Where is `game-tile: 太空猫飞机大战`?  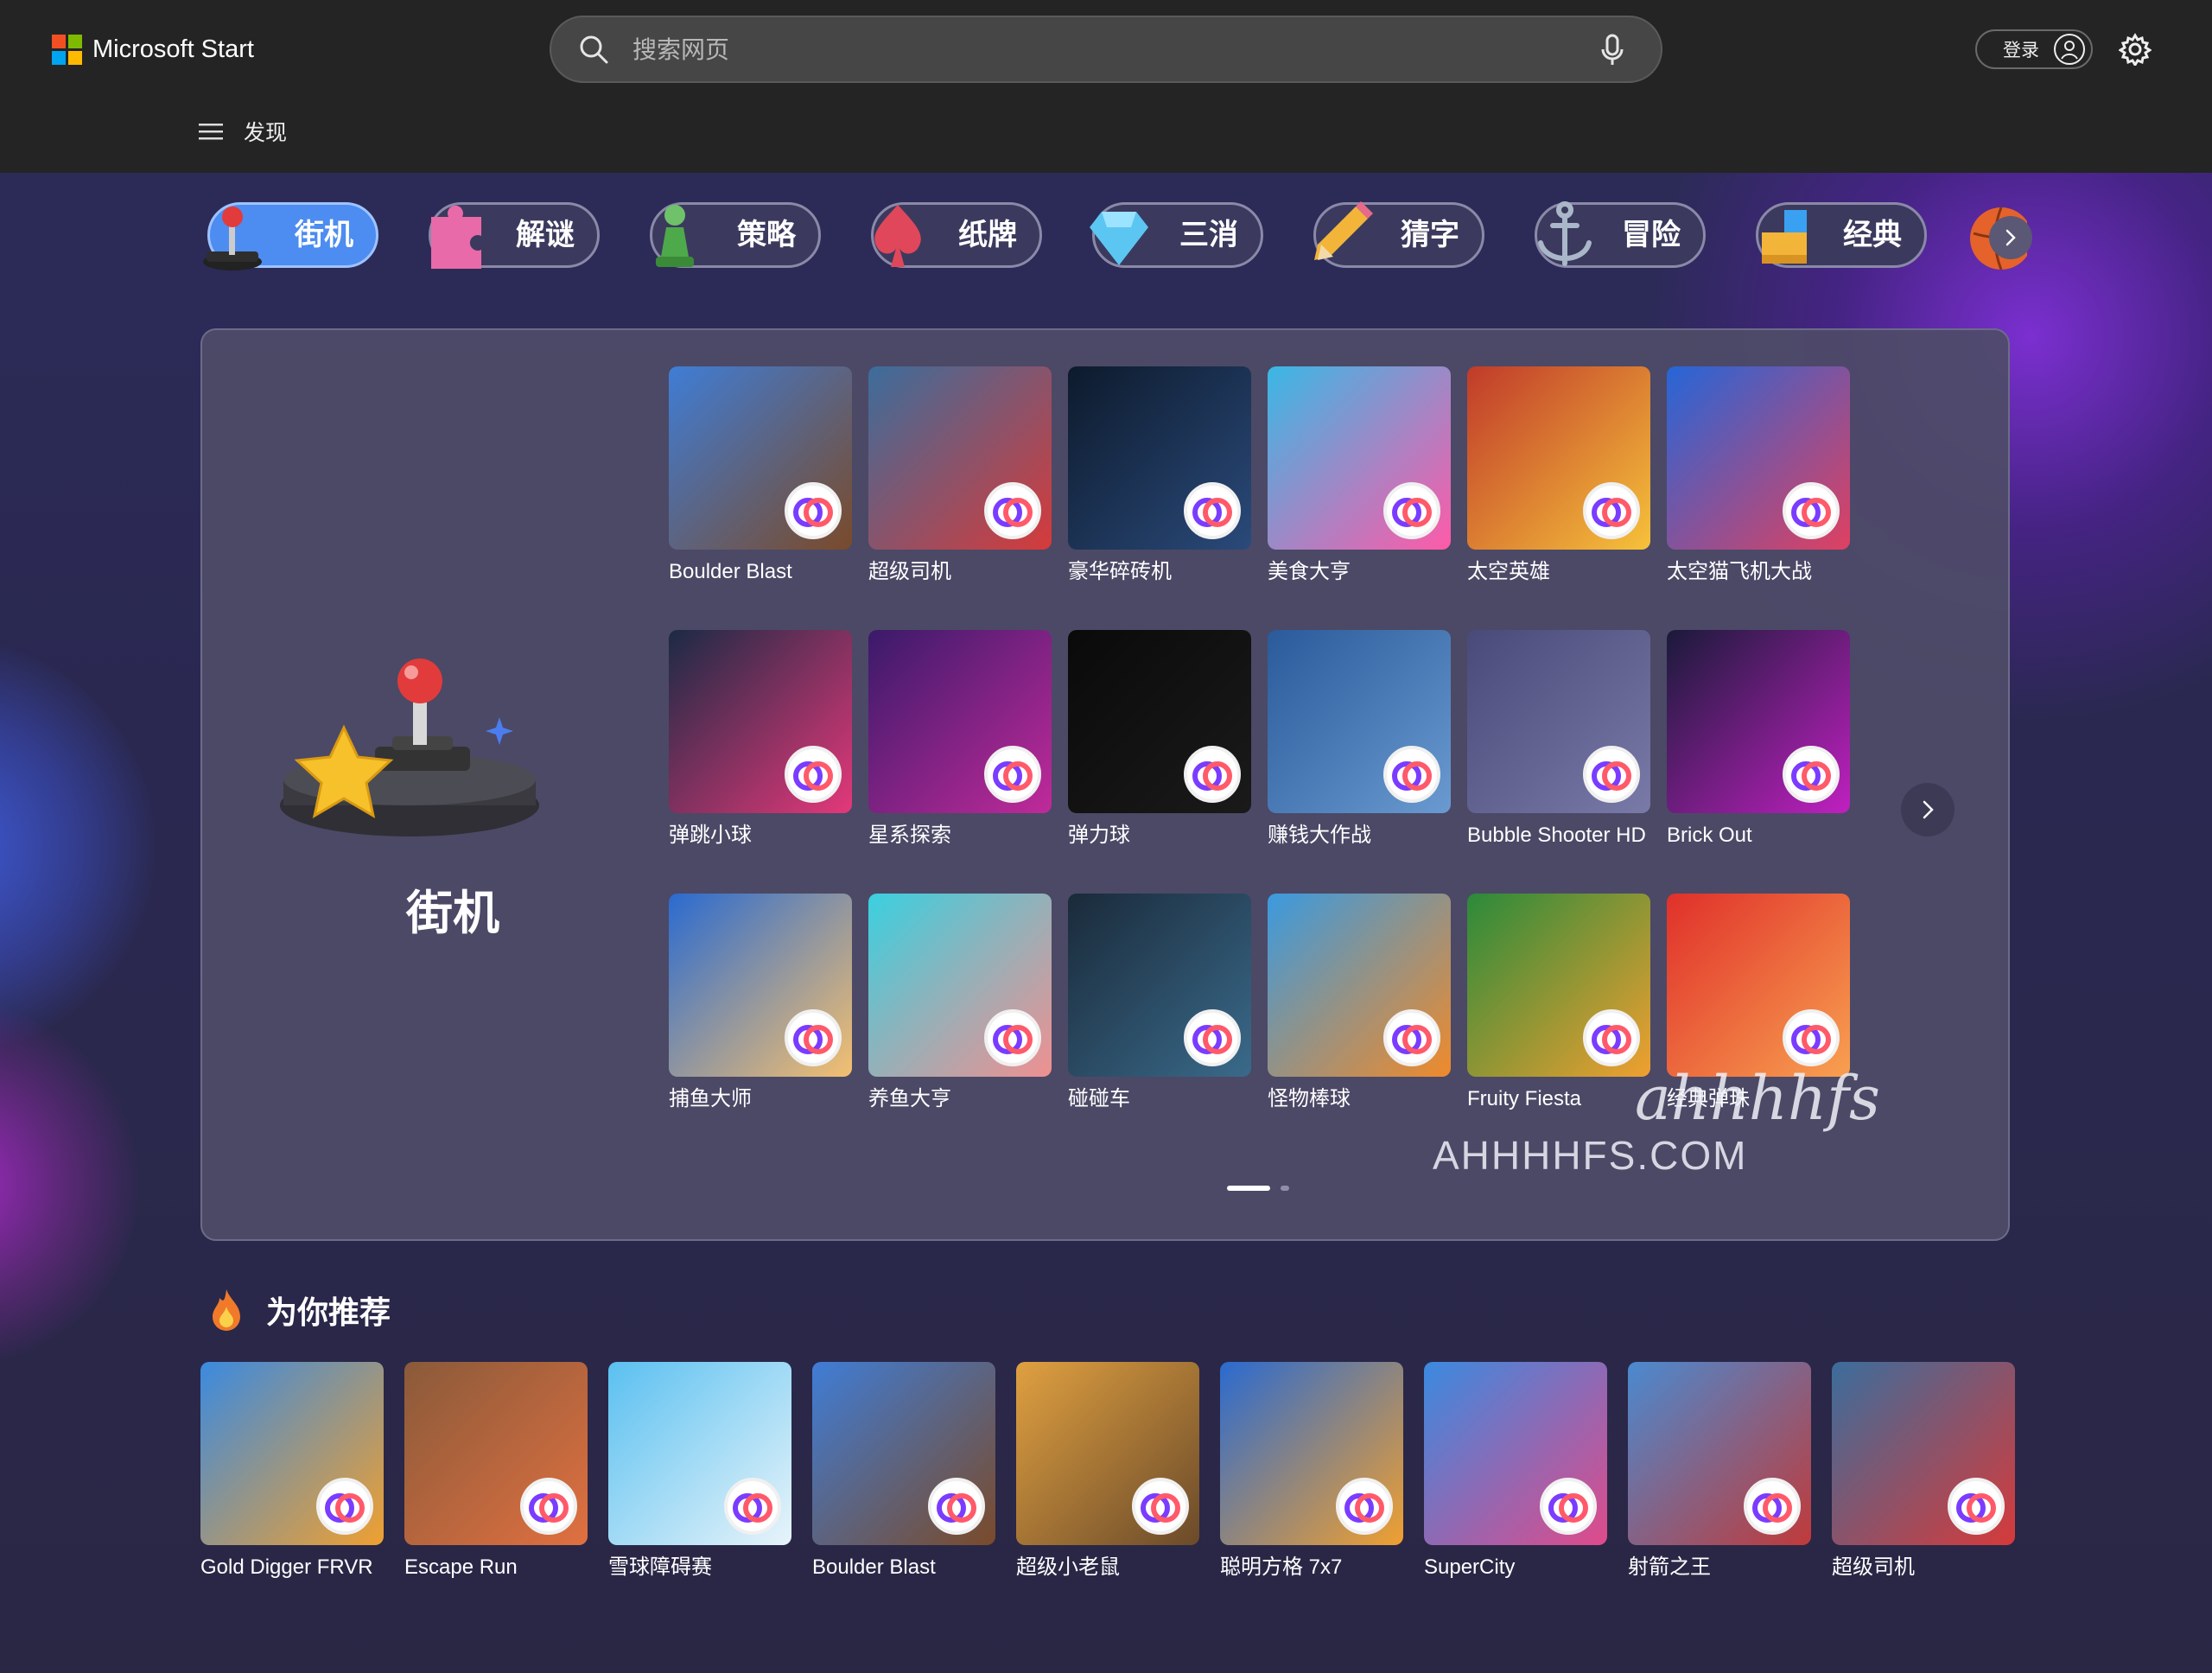 game-tile: 太空猫飞机大战 is located at coordinates (1758, 476).